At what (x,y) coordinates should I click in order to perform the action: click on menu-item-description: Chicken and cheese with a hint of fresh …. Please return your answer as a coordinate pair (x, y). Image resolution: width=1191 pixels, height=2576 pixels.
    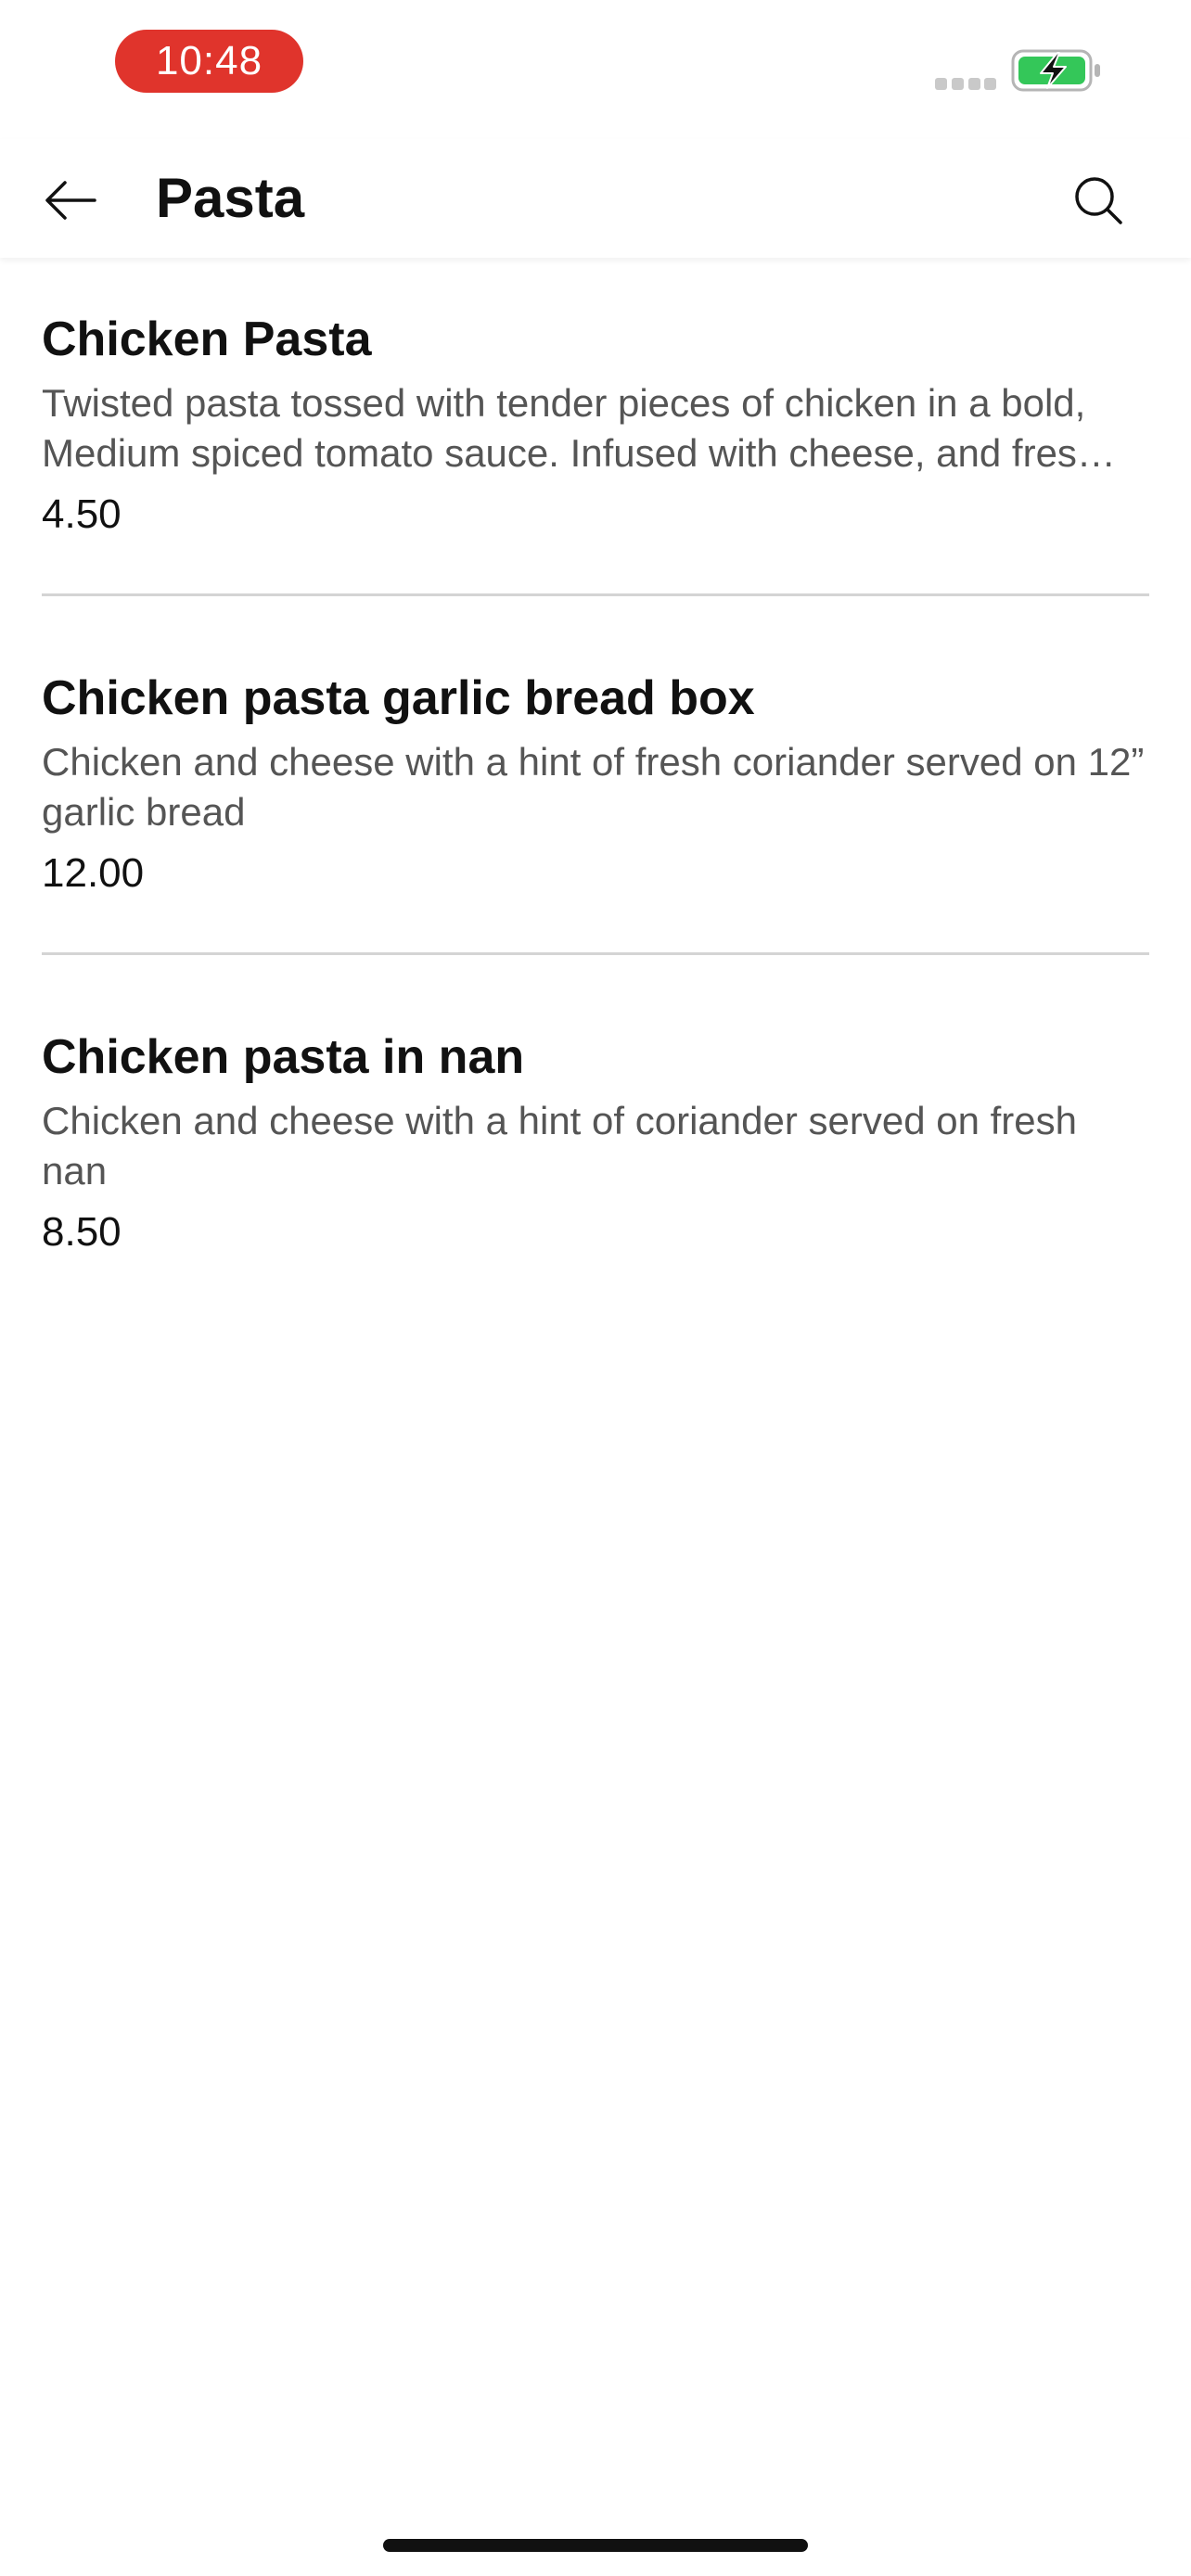
    Looking at the image, I should click on (593, 787).